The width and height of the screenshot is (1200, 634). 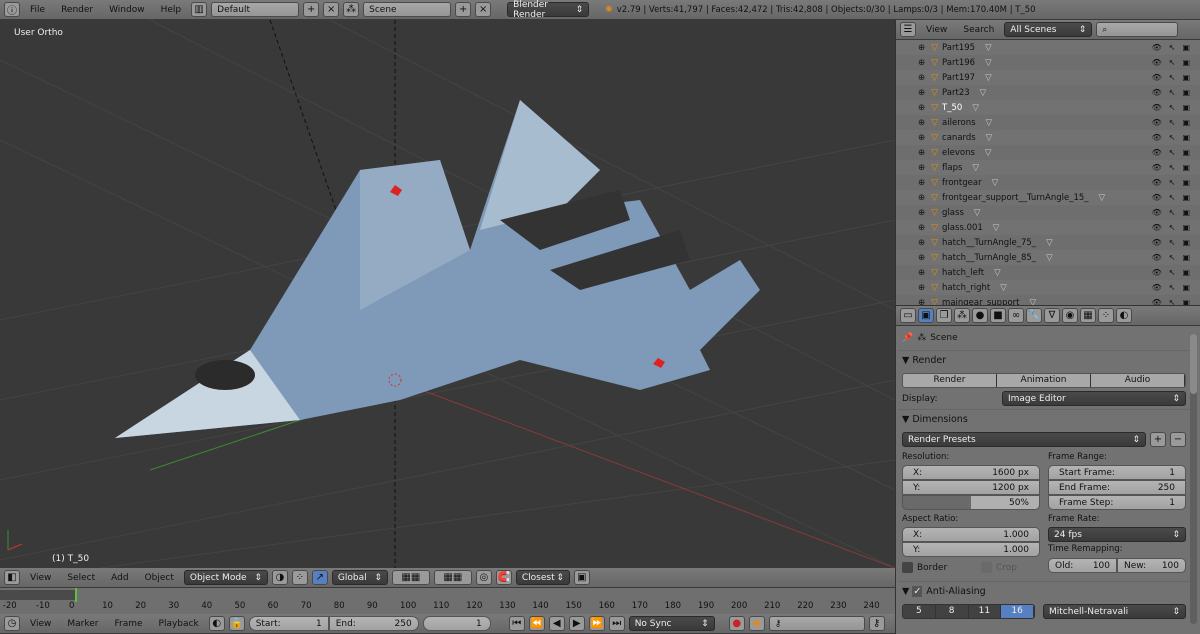 I want to click on outliner-item: ⊕ ▽ Part23 ▽ 👁 ↖ ▣, so click(x=1048, y=92).